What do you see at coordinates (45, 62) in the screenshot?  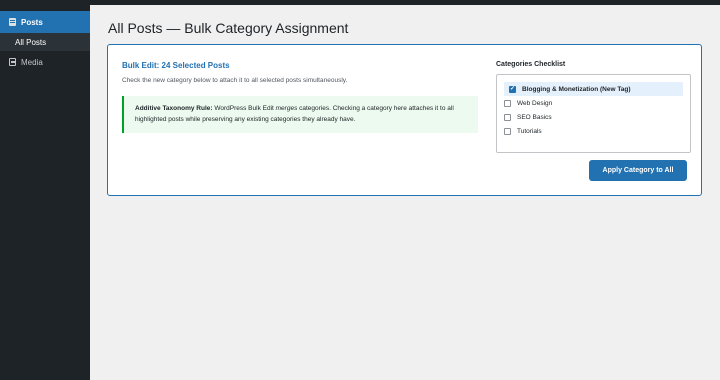 I see `sidebar-item-media: Media` at bounding box center [45, 62].